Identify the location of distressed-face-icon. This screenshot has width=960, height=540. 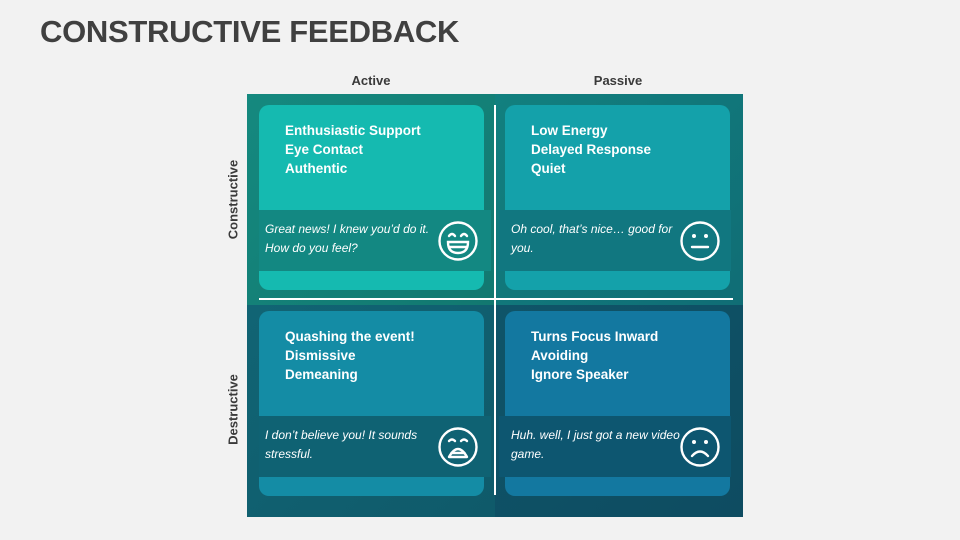
(458, 447).